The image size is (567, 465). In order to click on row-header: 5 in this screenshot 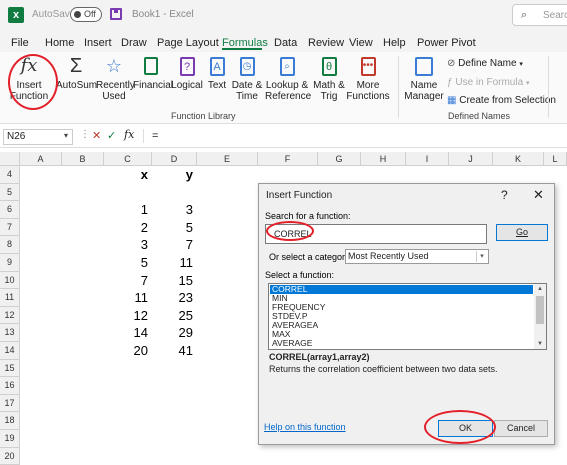, I will do `click(10, 192)`.